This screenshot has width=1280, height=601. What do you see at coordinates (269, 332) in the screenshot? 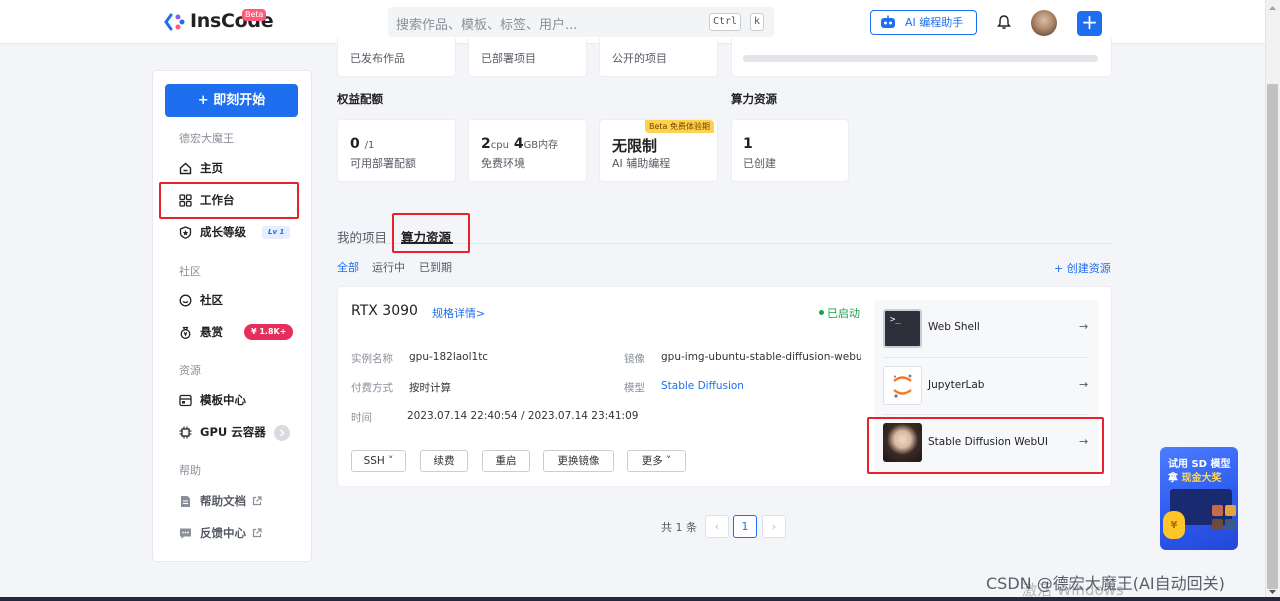
I see `reward-badge: ¥ 1.8K+` at bounding box center [269, 332].